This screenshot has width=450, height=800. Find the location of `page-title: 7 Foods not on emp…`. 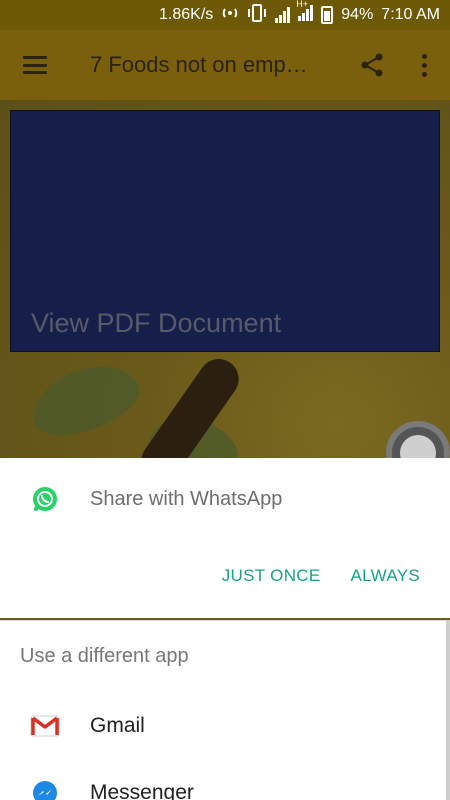

page-title: 7 Foods not on emp… is located at coordinates (199, 64).